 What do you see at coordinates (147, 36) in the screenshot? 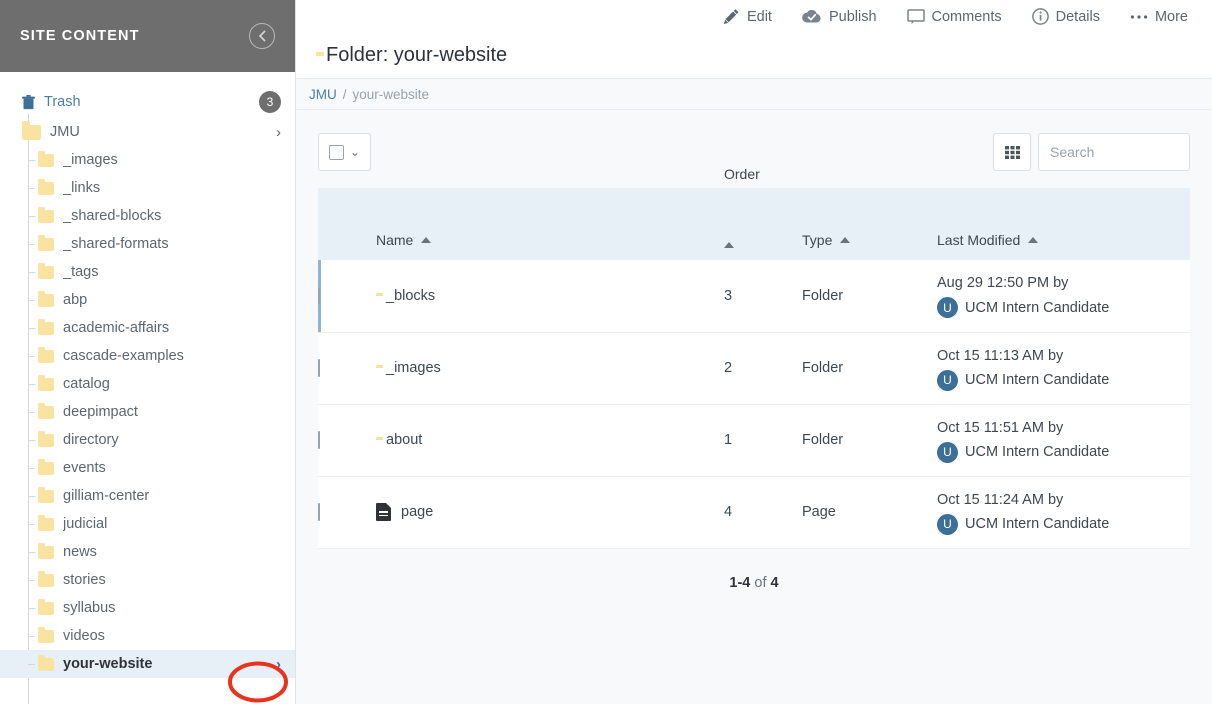
I see `sidebar-header: SITE CONTENT` at bounding box center [147, 36].